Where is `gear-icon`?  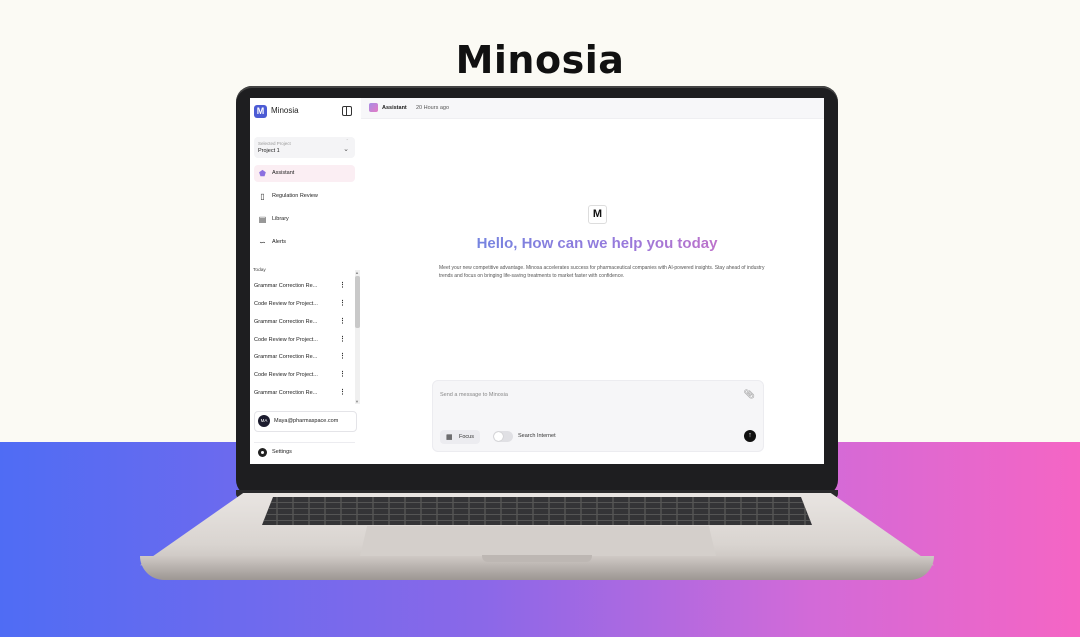
gear-icon is located at coordinates (262, 452).